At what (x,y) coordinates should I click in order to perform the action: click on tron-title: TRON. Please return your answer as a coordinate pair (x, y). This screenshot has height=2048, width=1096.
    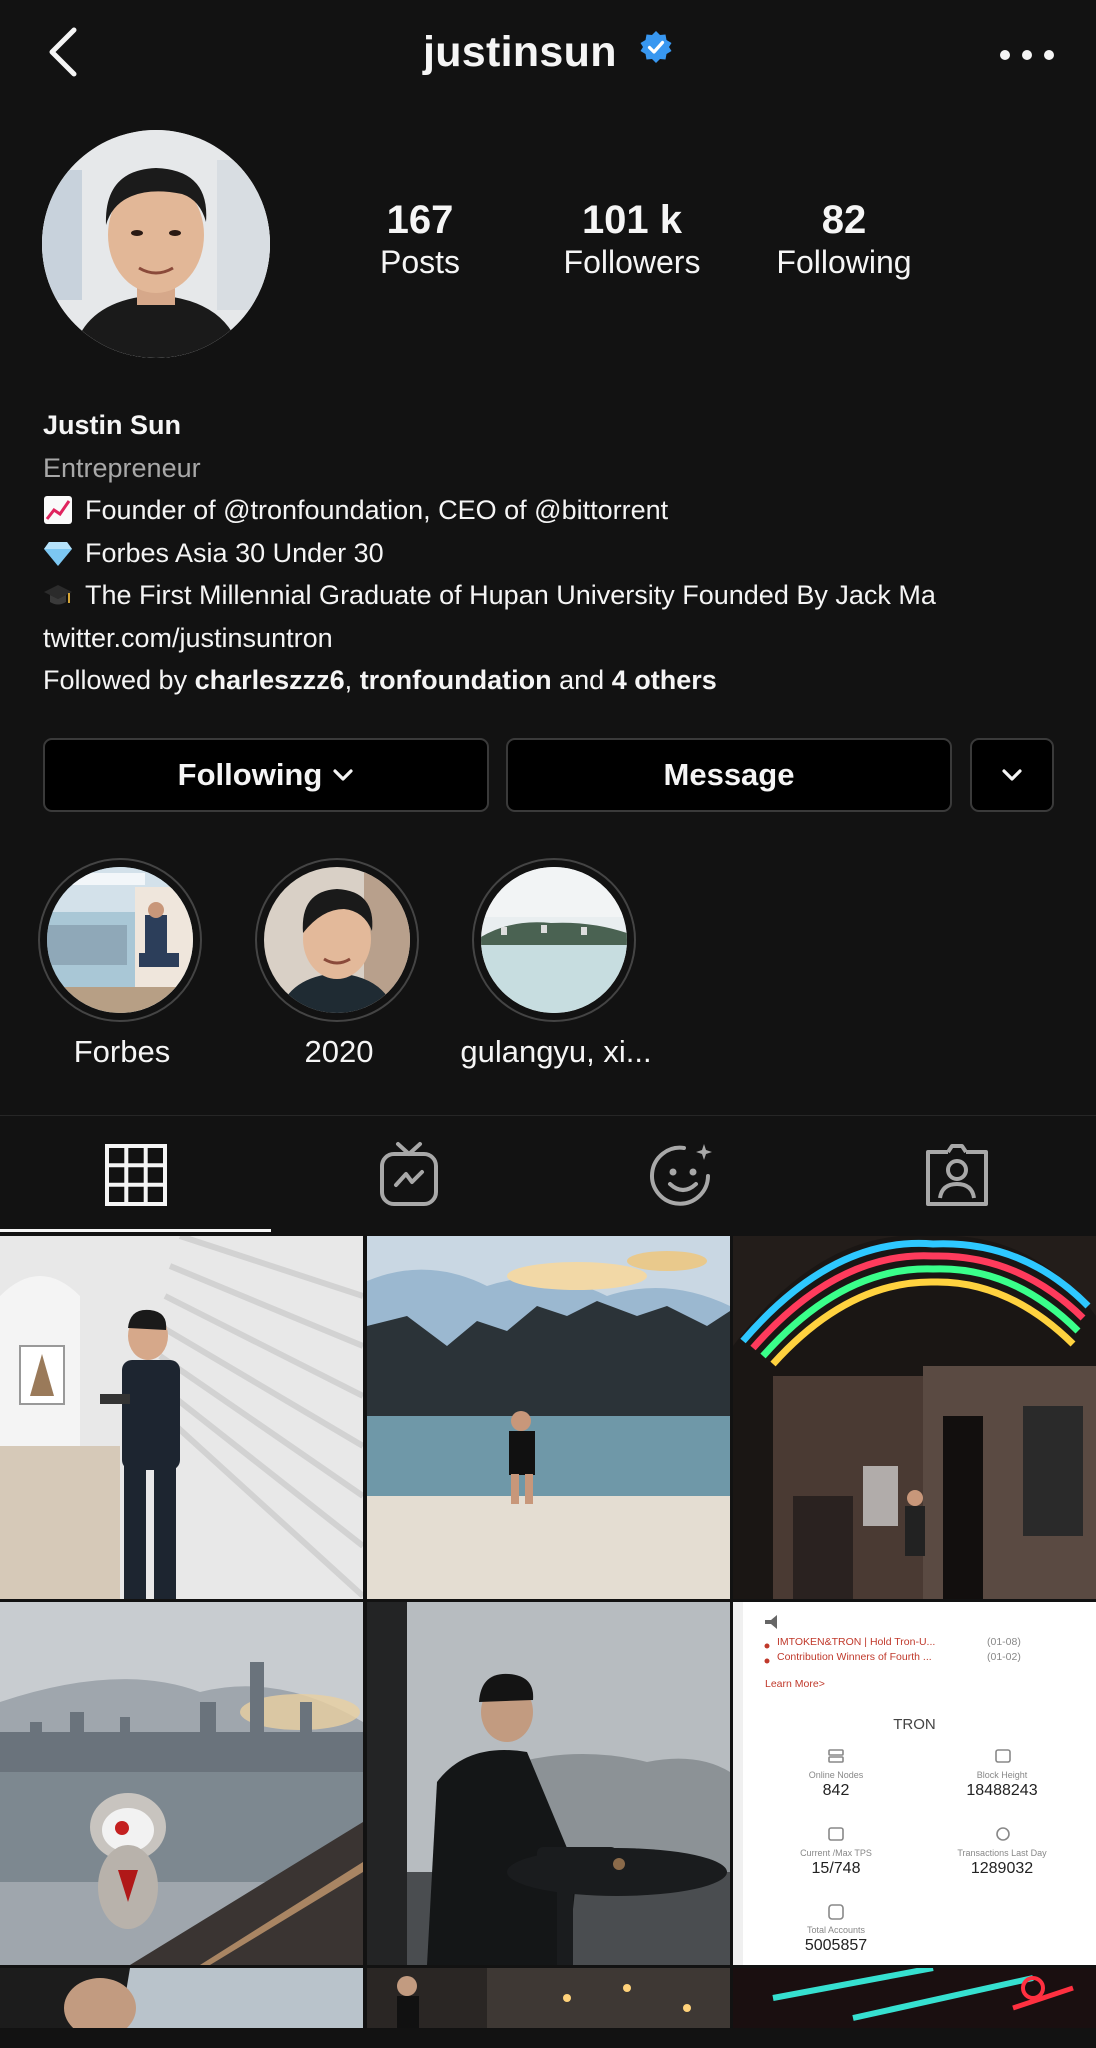
    Looking at the image, I should click on (914, 1724).